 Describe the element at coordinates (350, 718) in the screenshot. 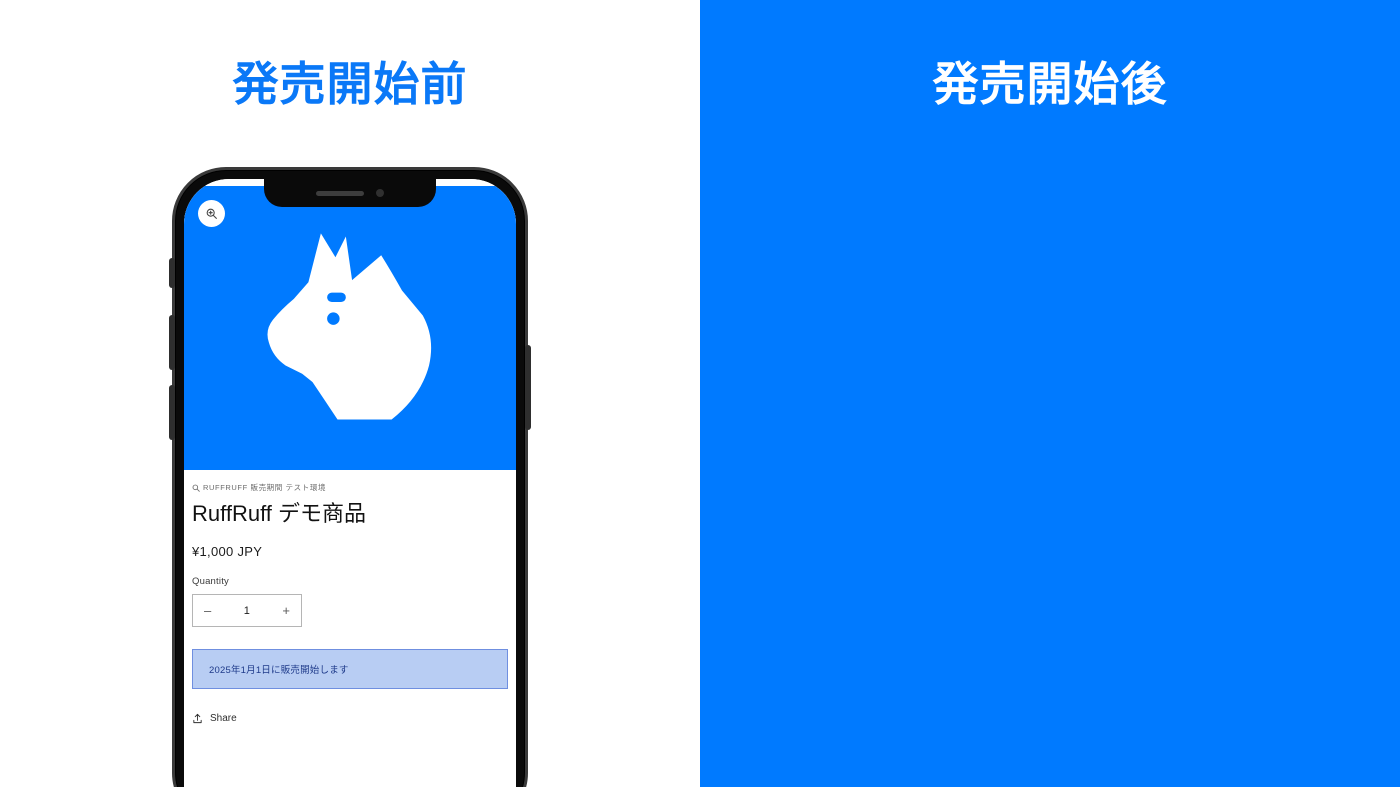

I see `share-row-before: Share` at that location.